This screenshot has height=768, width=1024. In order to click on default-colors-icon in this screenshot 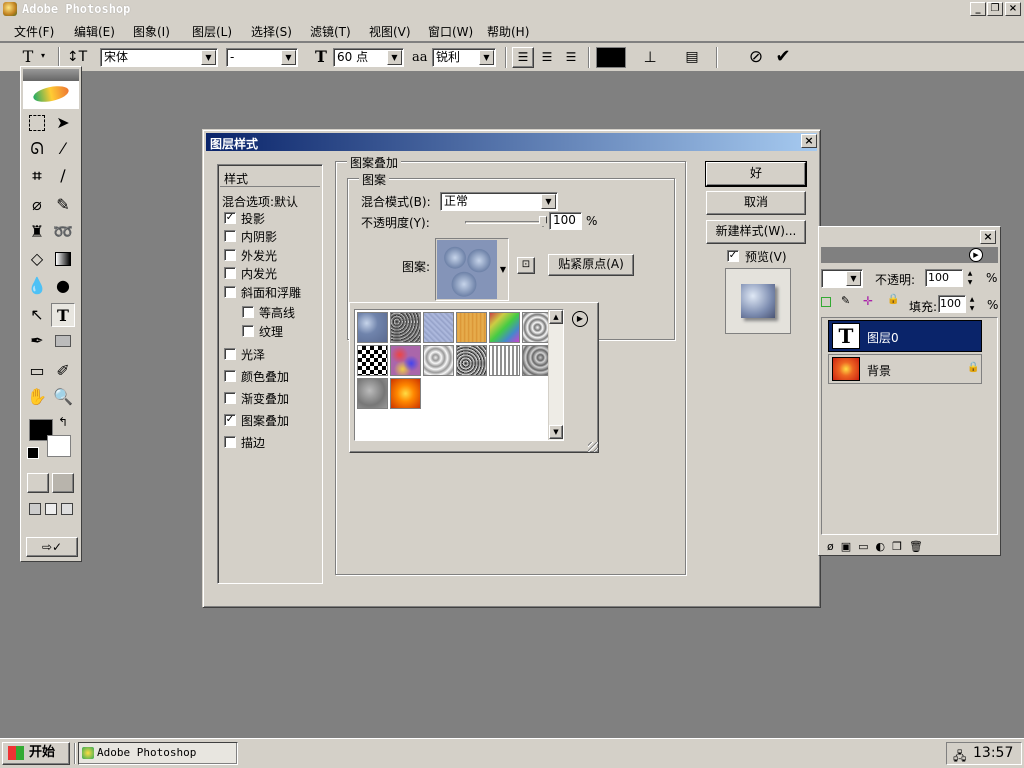, I will do `click(33, 453)`.